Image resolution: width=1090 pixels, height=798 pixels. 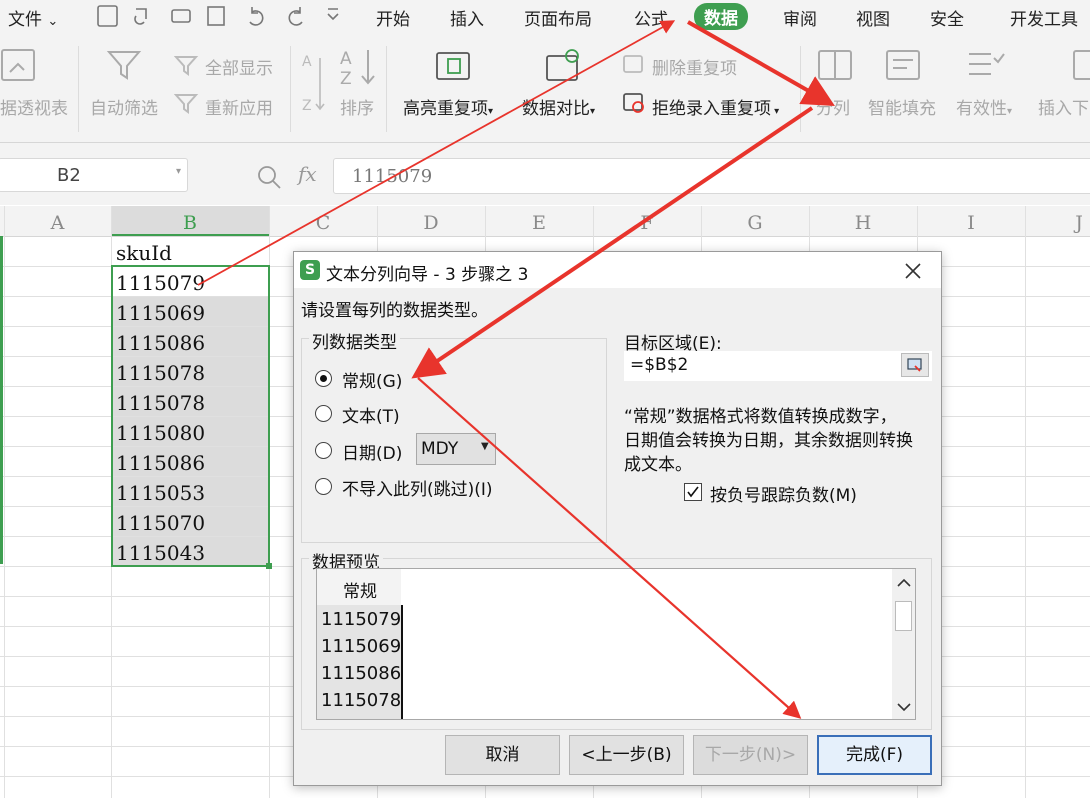 What do you see at coordinates (1057, 221) in the screenshot?
I see `col-header-j: J` at bounding box center [1057, 221].